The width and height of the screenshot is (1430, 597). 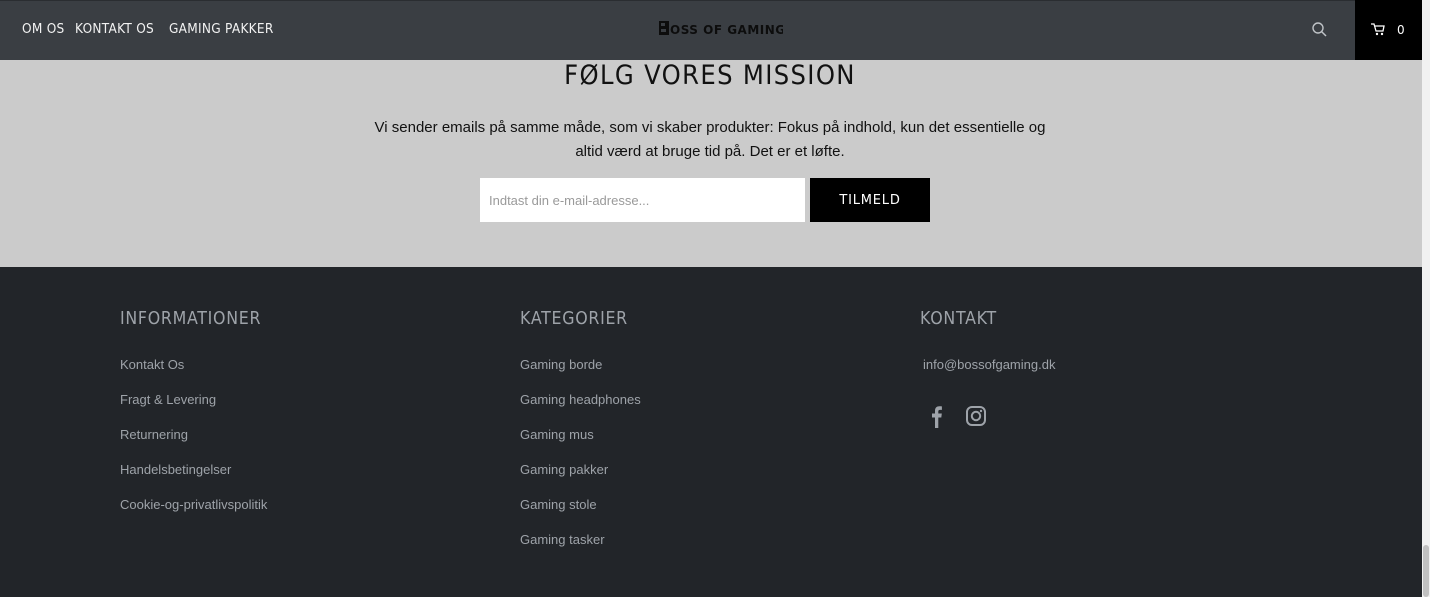 What do you see at coordinates (168, 399) in the screenshot?
I see `footer-link-fragt-levering: Fragt & Levering` at bounding box center [168, 399].